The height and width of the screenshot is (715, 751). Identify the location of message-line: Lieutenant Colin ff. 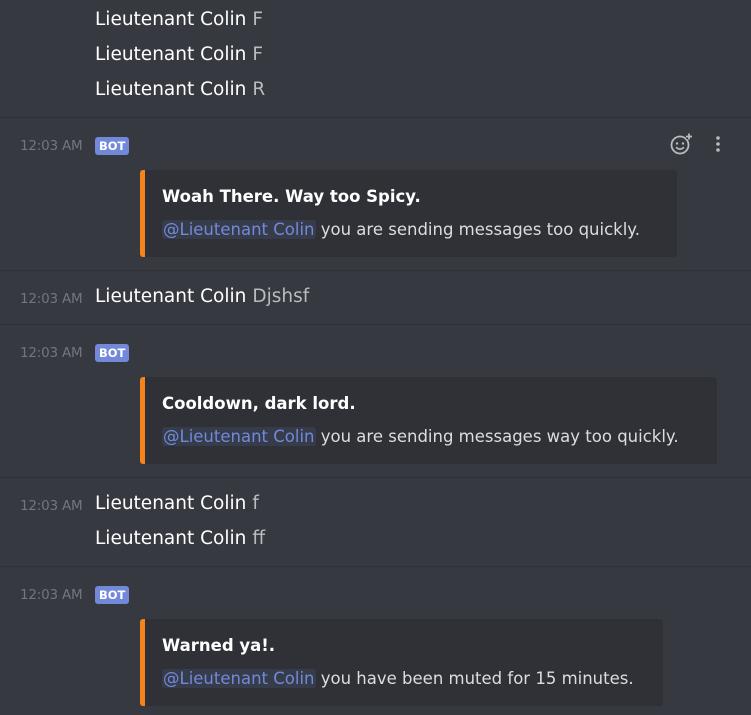
(180, 539).